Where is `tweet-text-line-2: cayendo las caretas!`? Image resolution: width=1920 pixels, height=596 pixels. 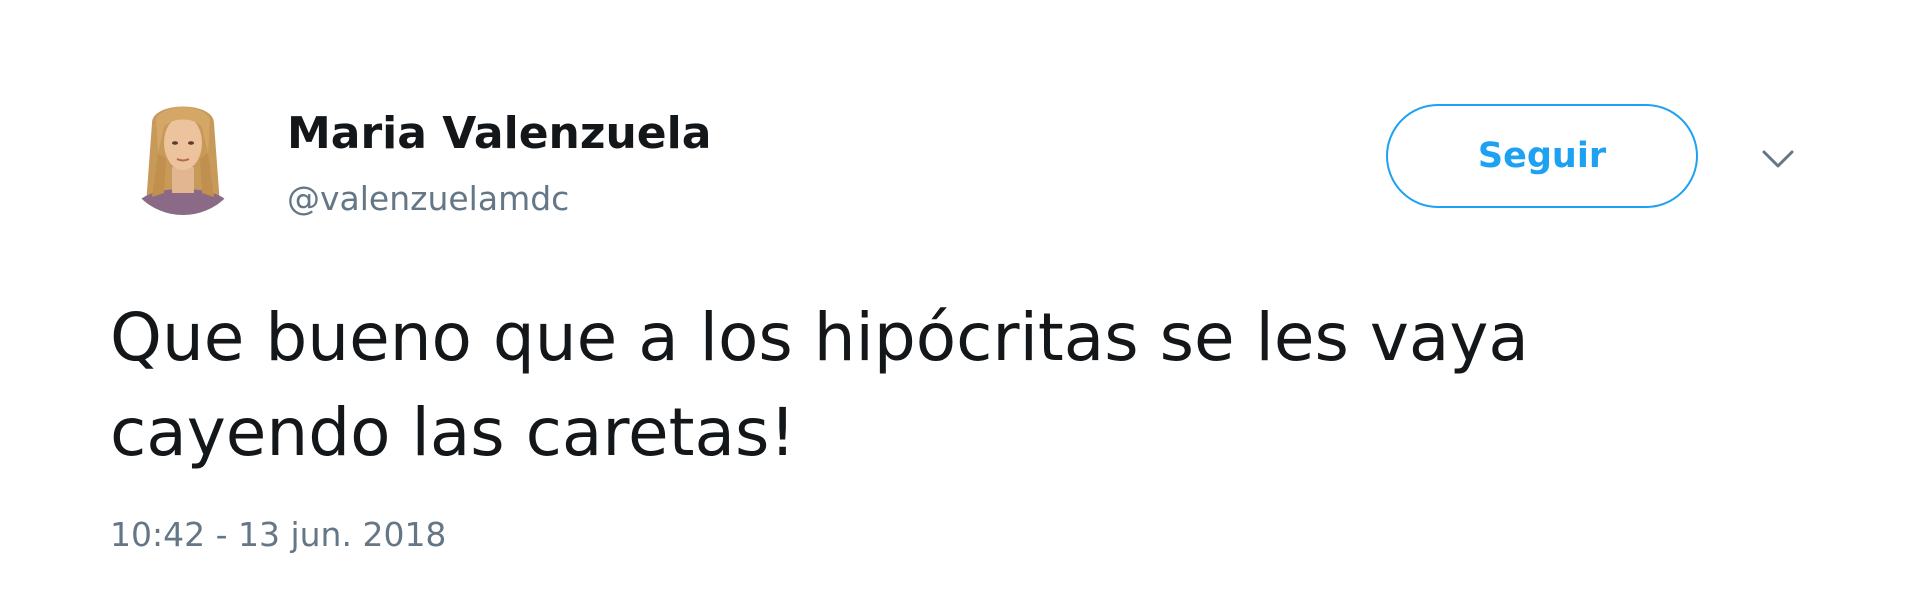
tweet-text-line-2: cayendo las caretas! is located at coordinates (453, 432).